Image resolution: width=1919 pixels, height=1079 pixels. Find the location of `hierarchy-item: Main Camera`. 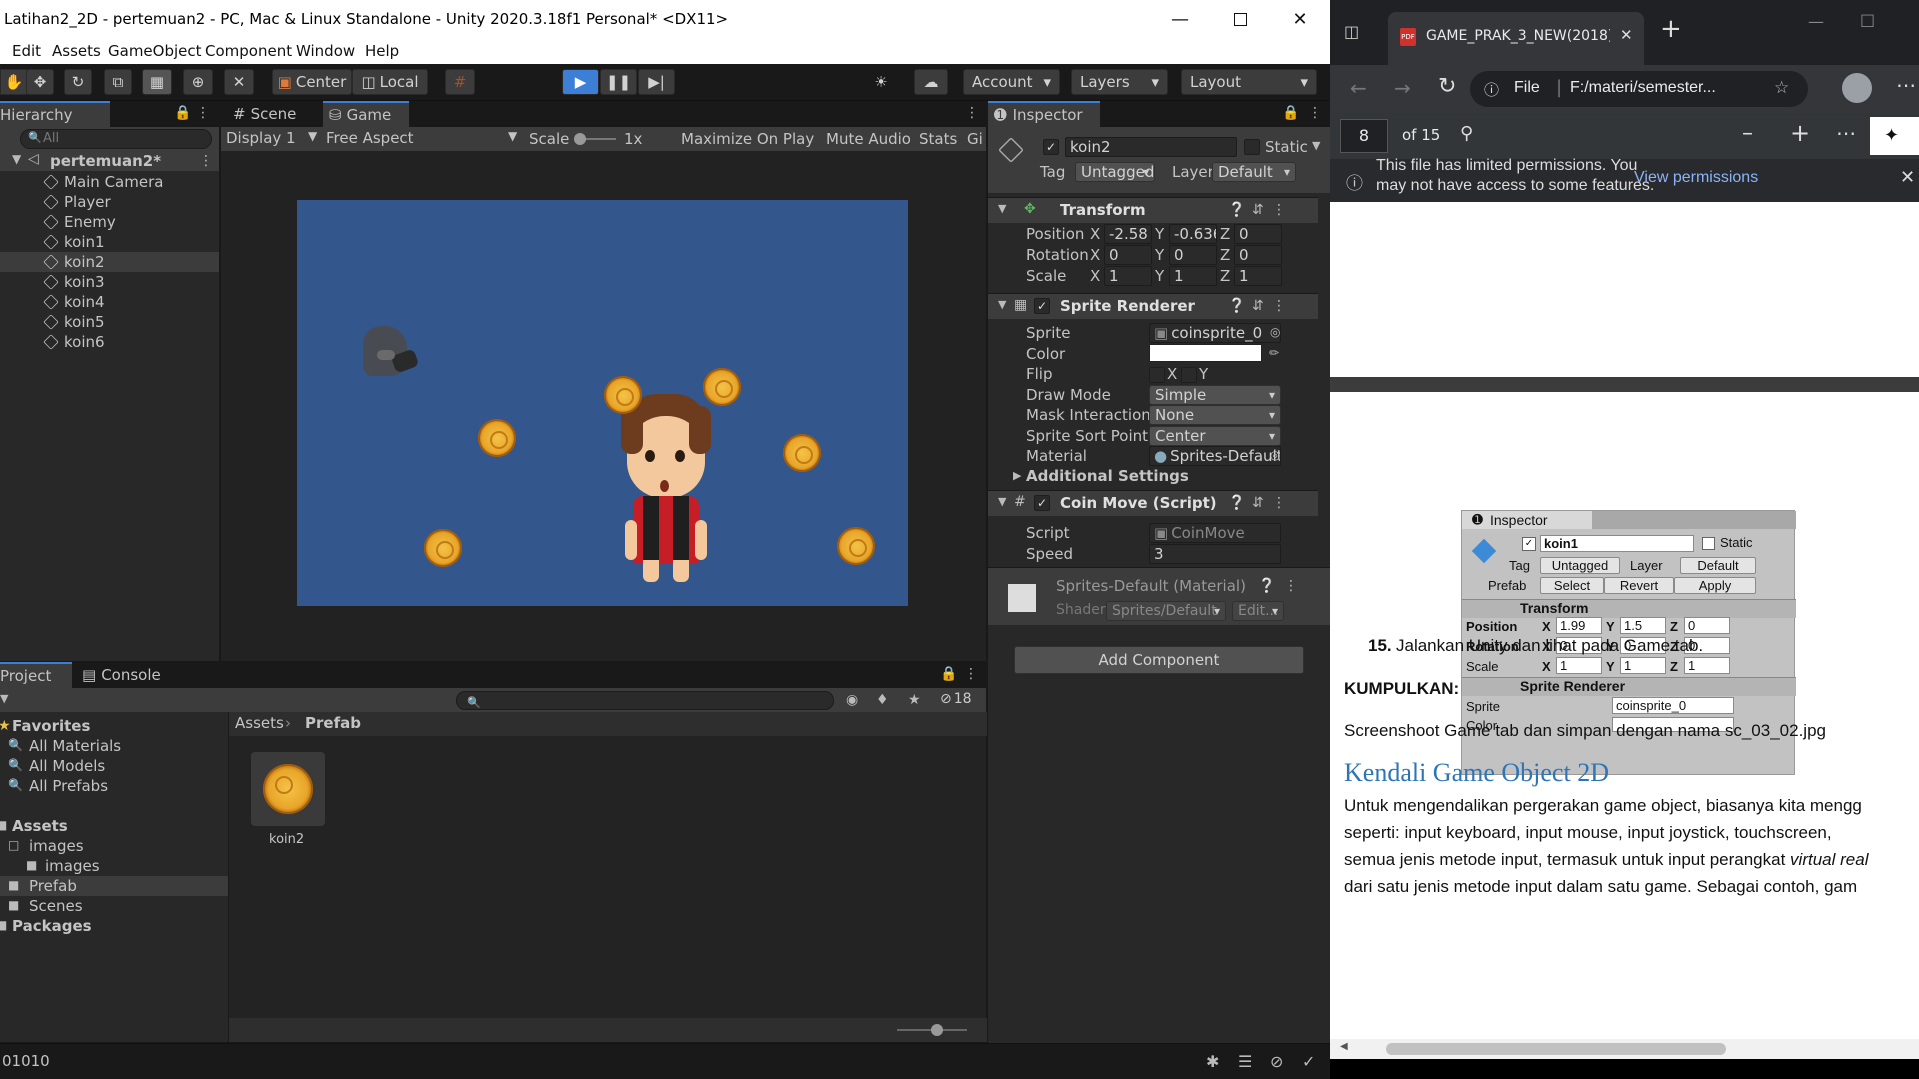

hierarchy-item: Main Camera is located at coordinates (103, 182).